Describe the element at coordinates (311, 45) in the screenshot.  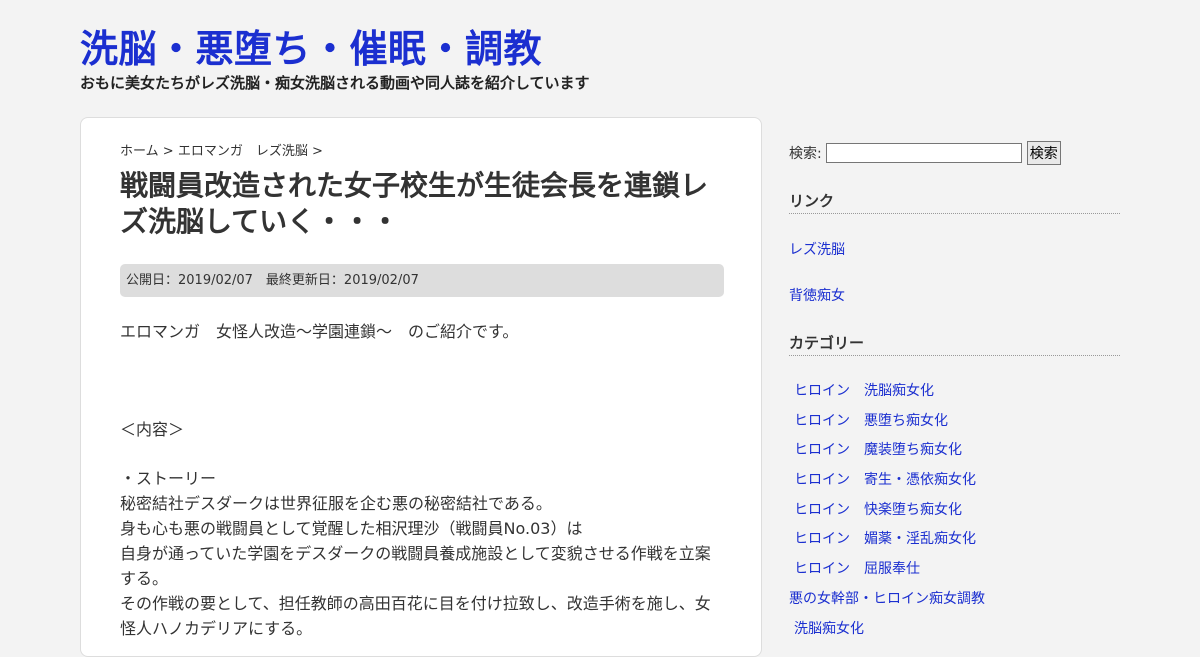
I see `site-title: 洗脳・悪堕ち・催眠・調教` at that location.